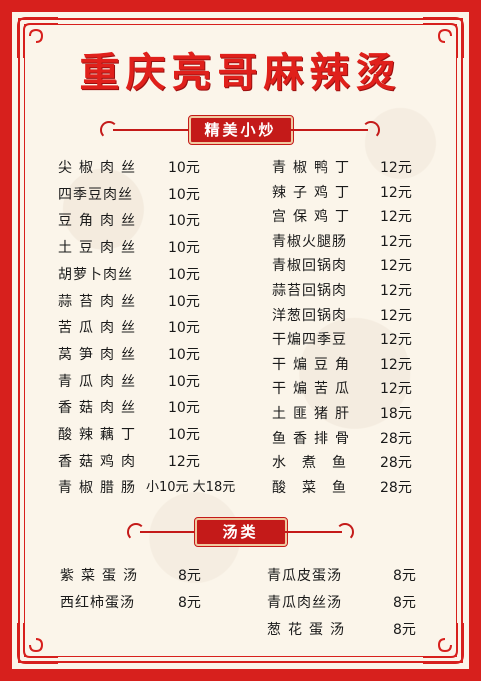  Describe the element at coordinates (314, 414) in the screenshot. I see `menu-item-name: 土匪猪肝` at that location.